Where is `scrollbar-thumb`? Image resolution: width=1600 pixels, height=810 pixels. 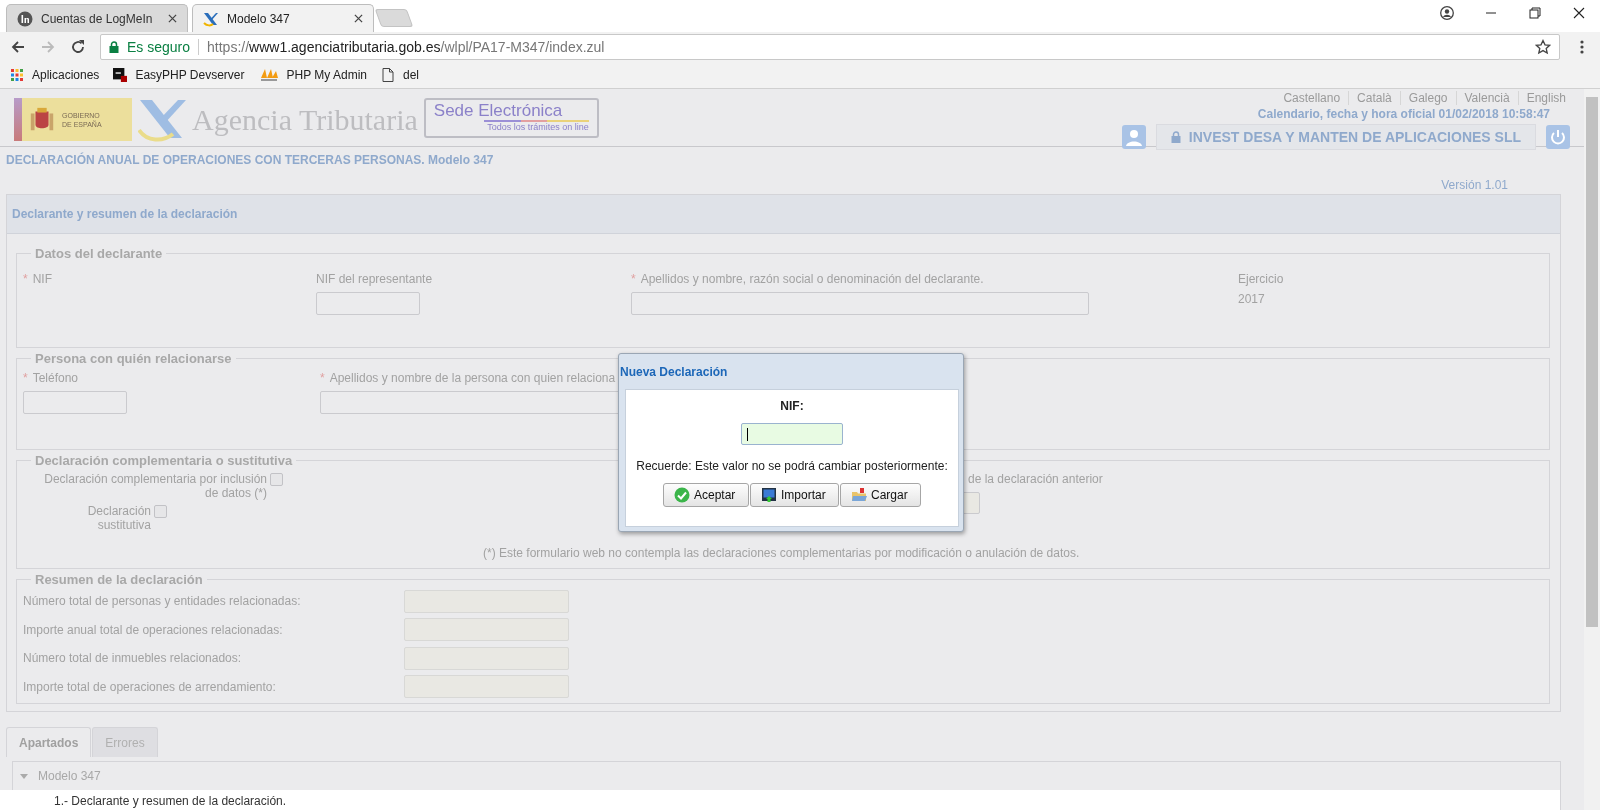 scrollbar-thumb is located at coordinates (1592, 362).